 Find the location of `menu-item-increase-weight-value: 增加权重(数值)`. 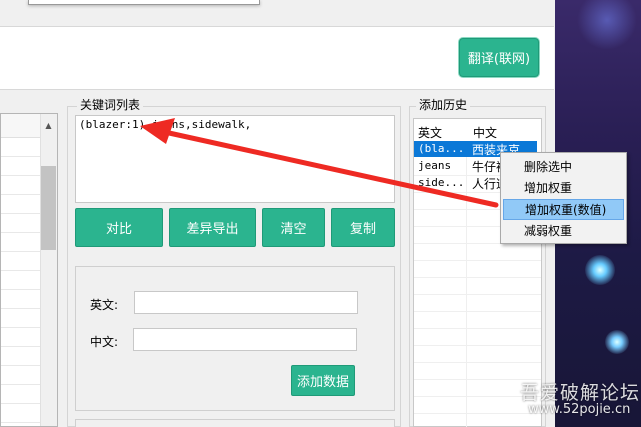

menu-item-increase-weight-value: 增加权重(数值) is located at coordinates (563, 209).